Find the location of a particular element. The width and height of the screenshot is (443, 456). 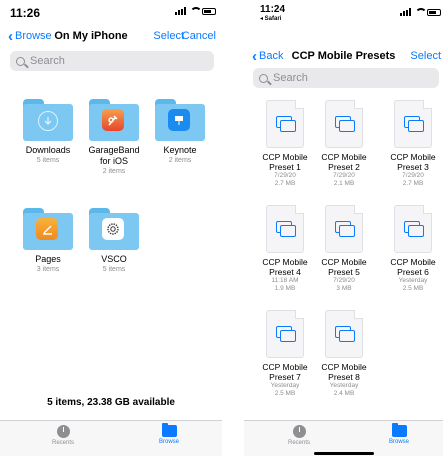

status-bar: 11:24 ◂ Safari is located at coordinates (343, 11).